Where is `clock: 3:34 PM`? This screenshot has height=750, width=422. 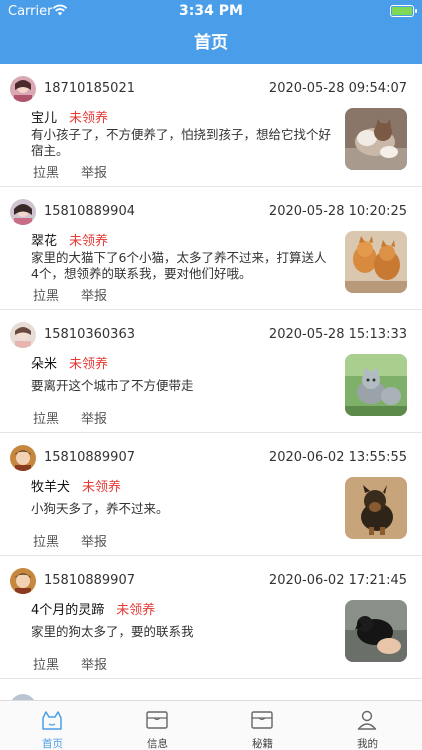
clock: 3:34 PM is located at coordinates (211, 11).